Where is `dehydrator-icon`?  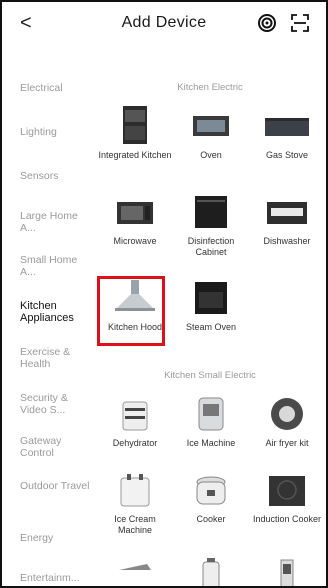
dehydrator-icon is located at coordinates (135, 414).